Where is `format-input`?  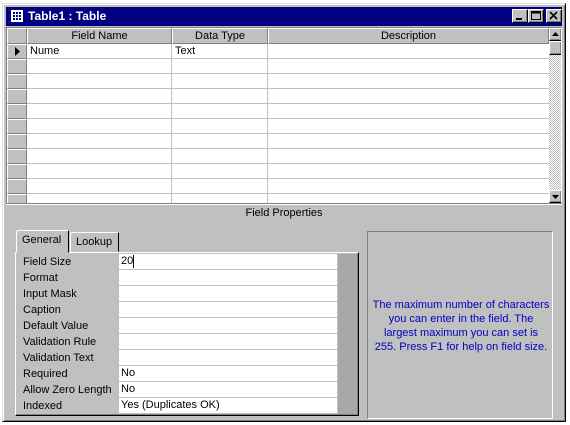 format-input is located at coordinates (228, 277).